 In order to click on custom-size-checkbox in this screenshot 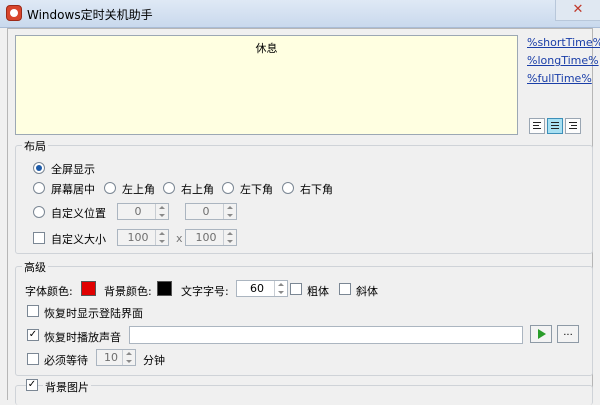, I will do `click(39, 238)`.